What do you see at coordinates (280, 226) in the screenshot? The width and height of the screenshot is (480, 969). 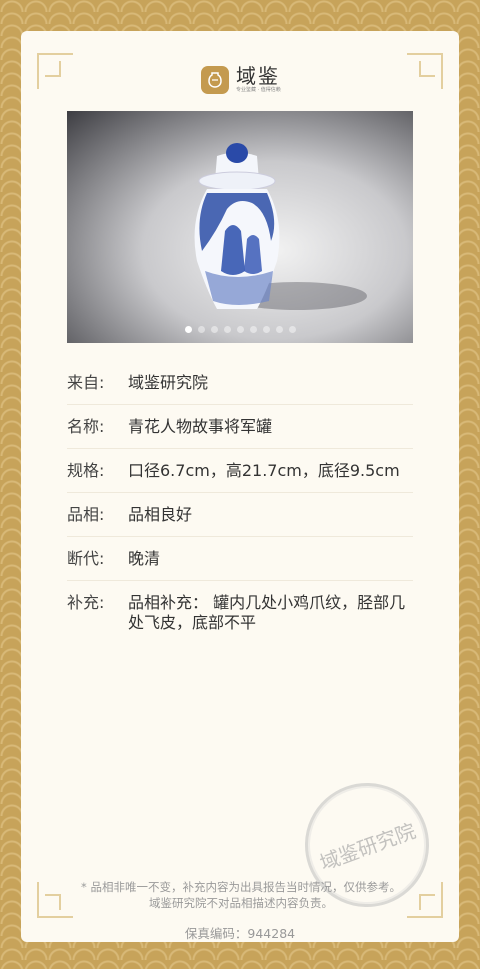 I see `jar-image` at bounding box center [280, 226].